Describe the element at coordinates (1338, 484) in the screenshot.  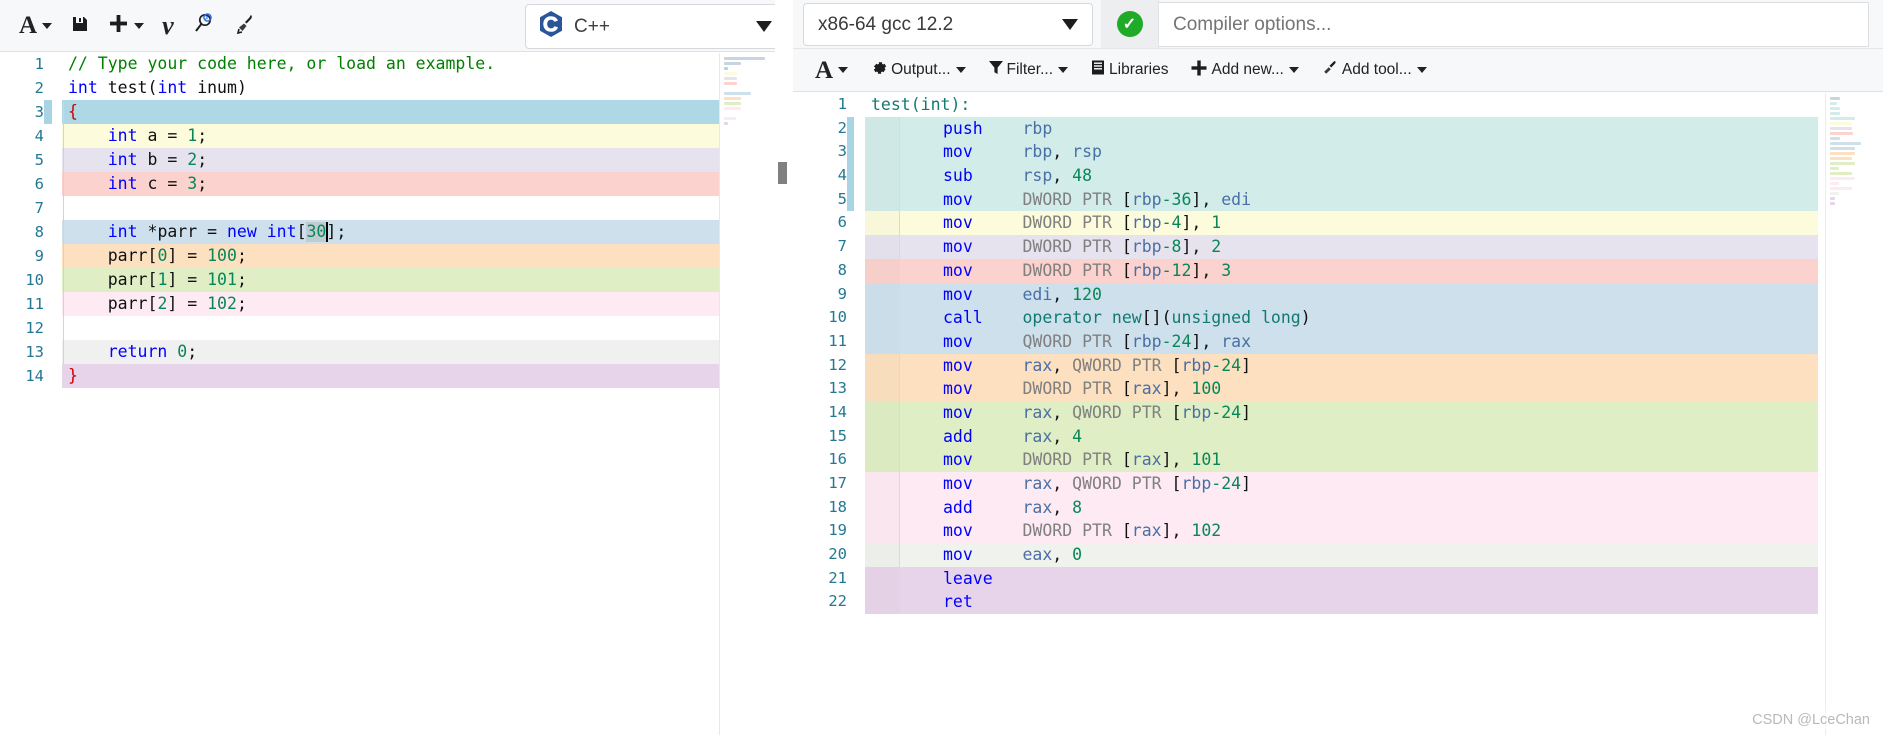
I see `assembly-line: 17 mov rax, QWORD PTR [rbp-24]` at that location.